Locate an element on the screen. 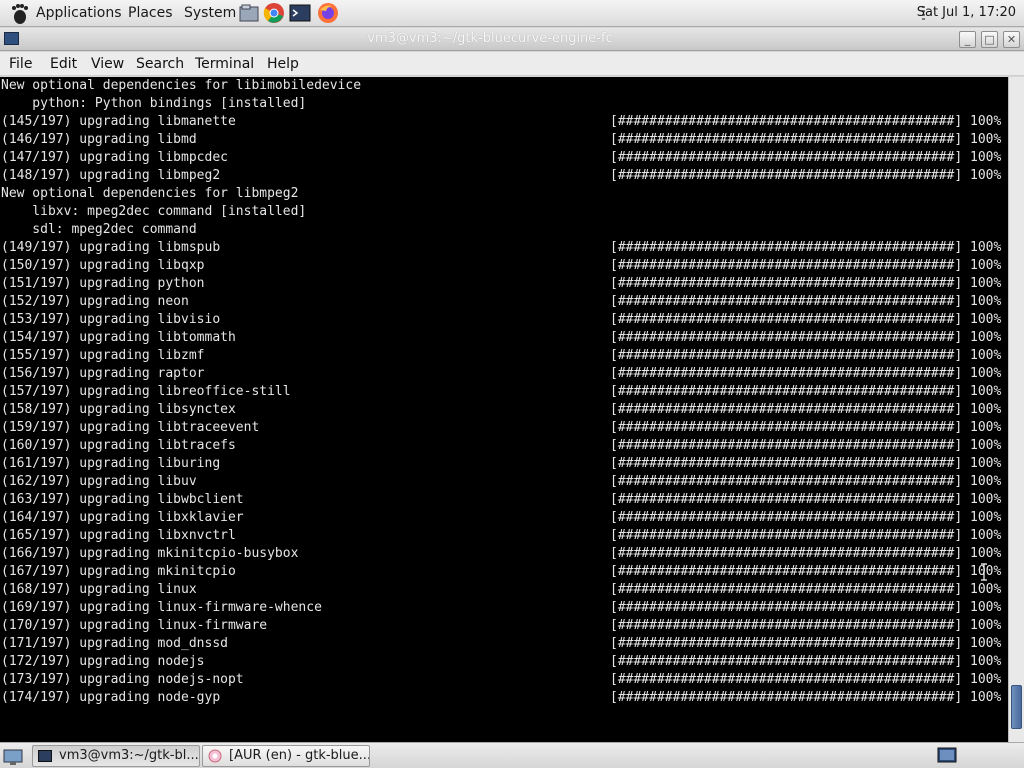 This screenshot has height=768, width=1024. clock: Sat Jul 1, 17:20 is located at coordinates (966, 12).